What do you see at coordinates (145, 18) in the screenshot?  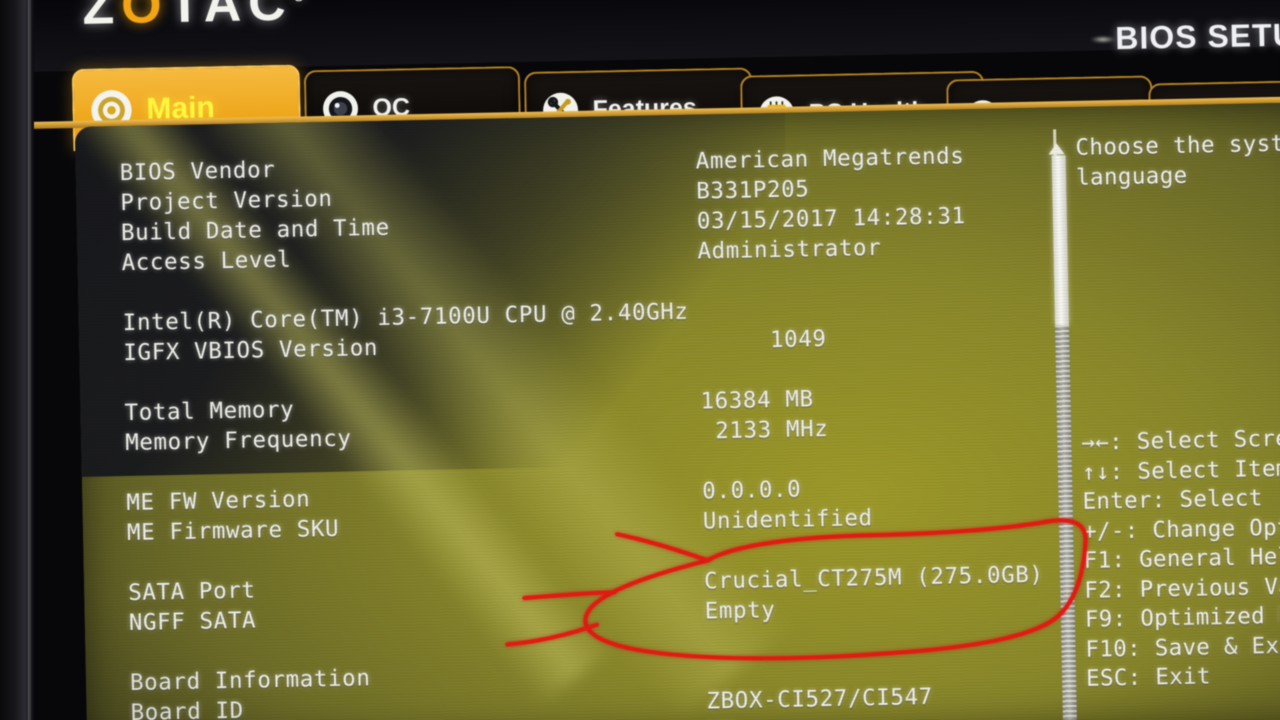 I see `zotac-logo-accent-o: O` at bounding box center [145, 18].